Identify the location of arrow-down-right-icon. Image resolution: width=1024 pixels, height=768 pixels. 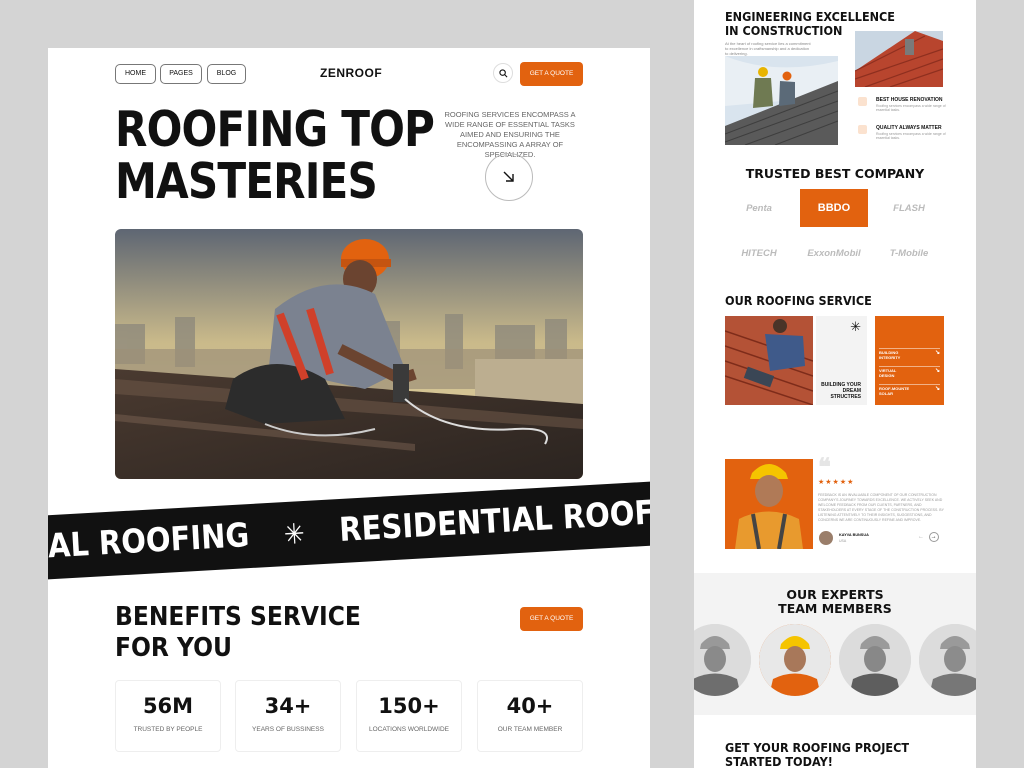
(508, 176).